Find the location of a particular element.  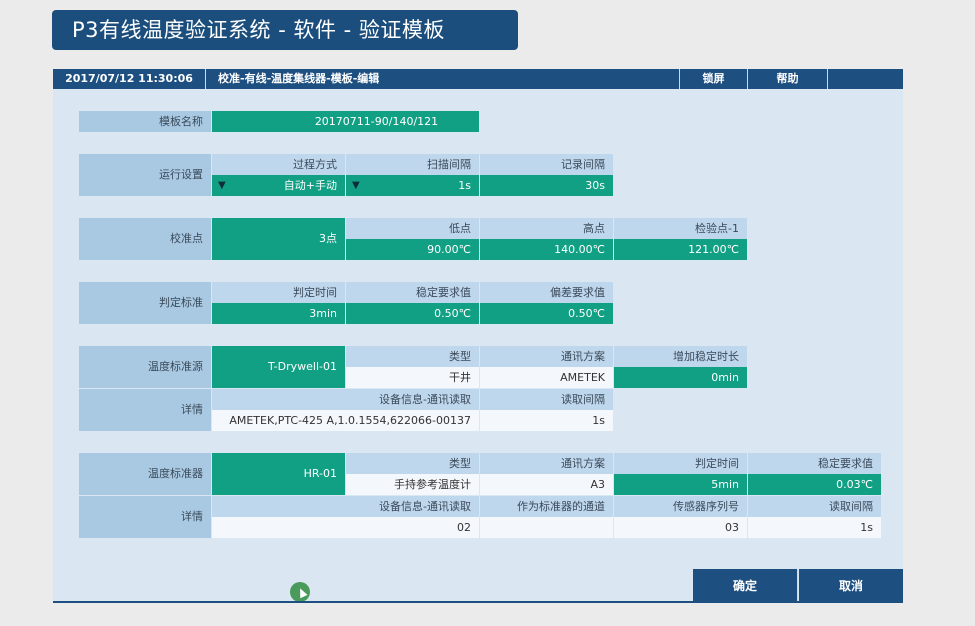

deviation-header: 偏差要求值 is located at coordinates (546, 292).